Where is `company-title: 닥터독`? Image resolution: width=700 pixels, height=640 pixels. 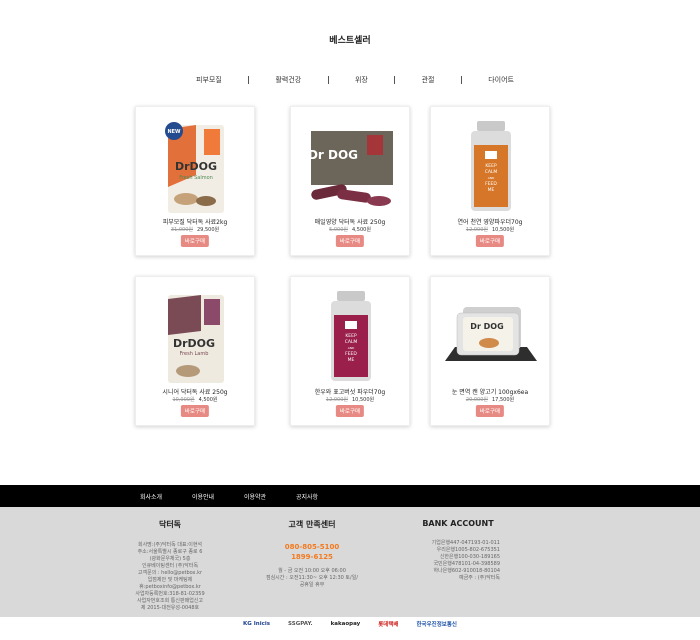 company-title: 닥터독 is located at coordinates (170, 524).